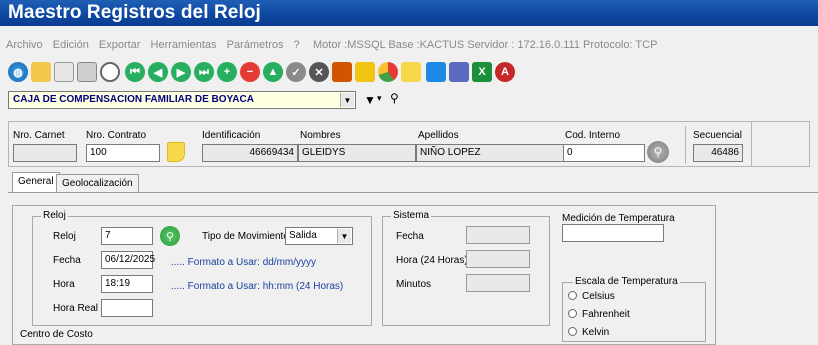  What do you see at coordinates (626, 281) in the screenshot?
I see `escala-group-title: Escala de Temperatura` at bounding box center [626, 281].